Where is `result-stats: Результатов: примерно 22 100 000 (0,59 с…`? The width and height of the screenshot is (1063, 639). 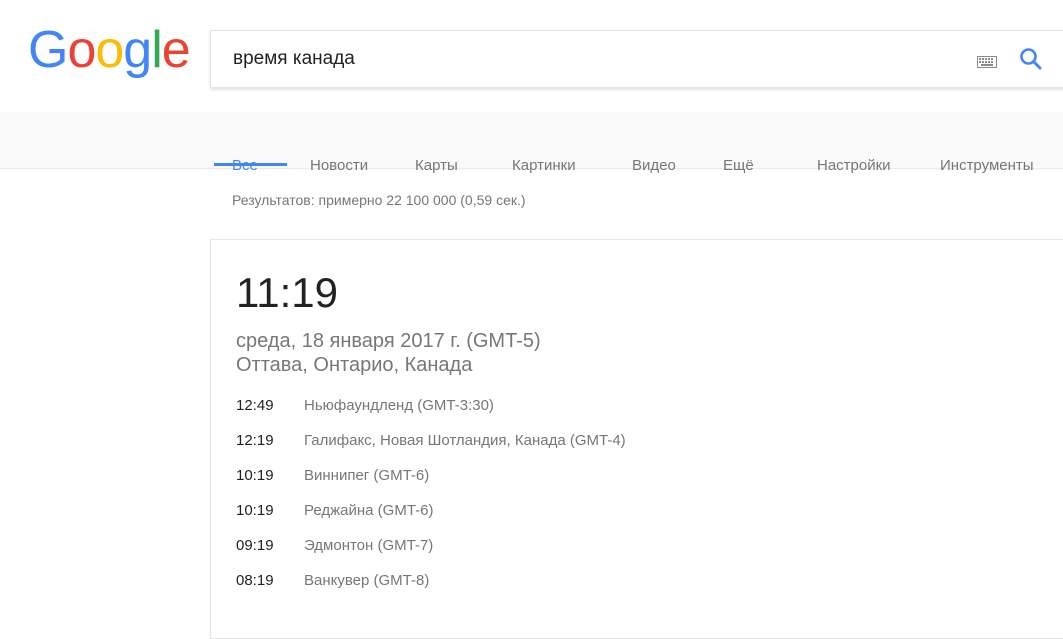 result-stats: Результатов: примерно 22 100 000 (0,59 с… is located at coordinates (379, 200).